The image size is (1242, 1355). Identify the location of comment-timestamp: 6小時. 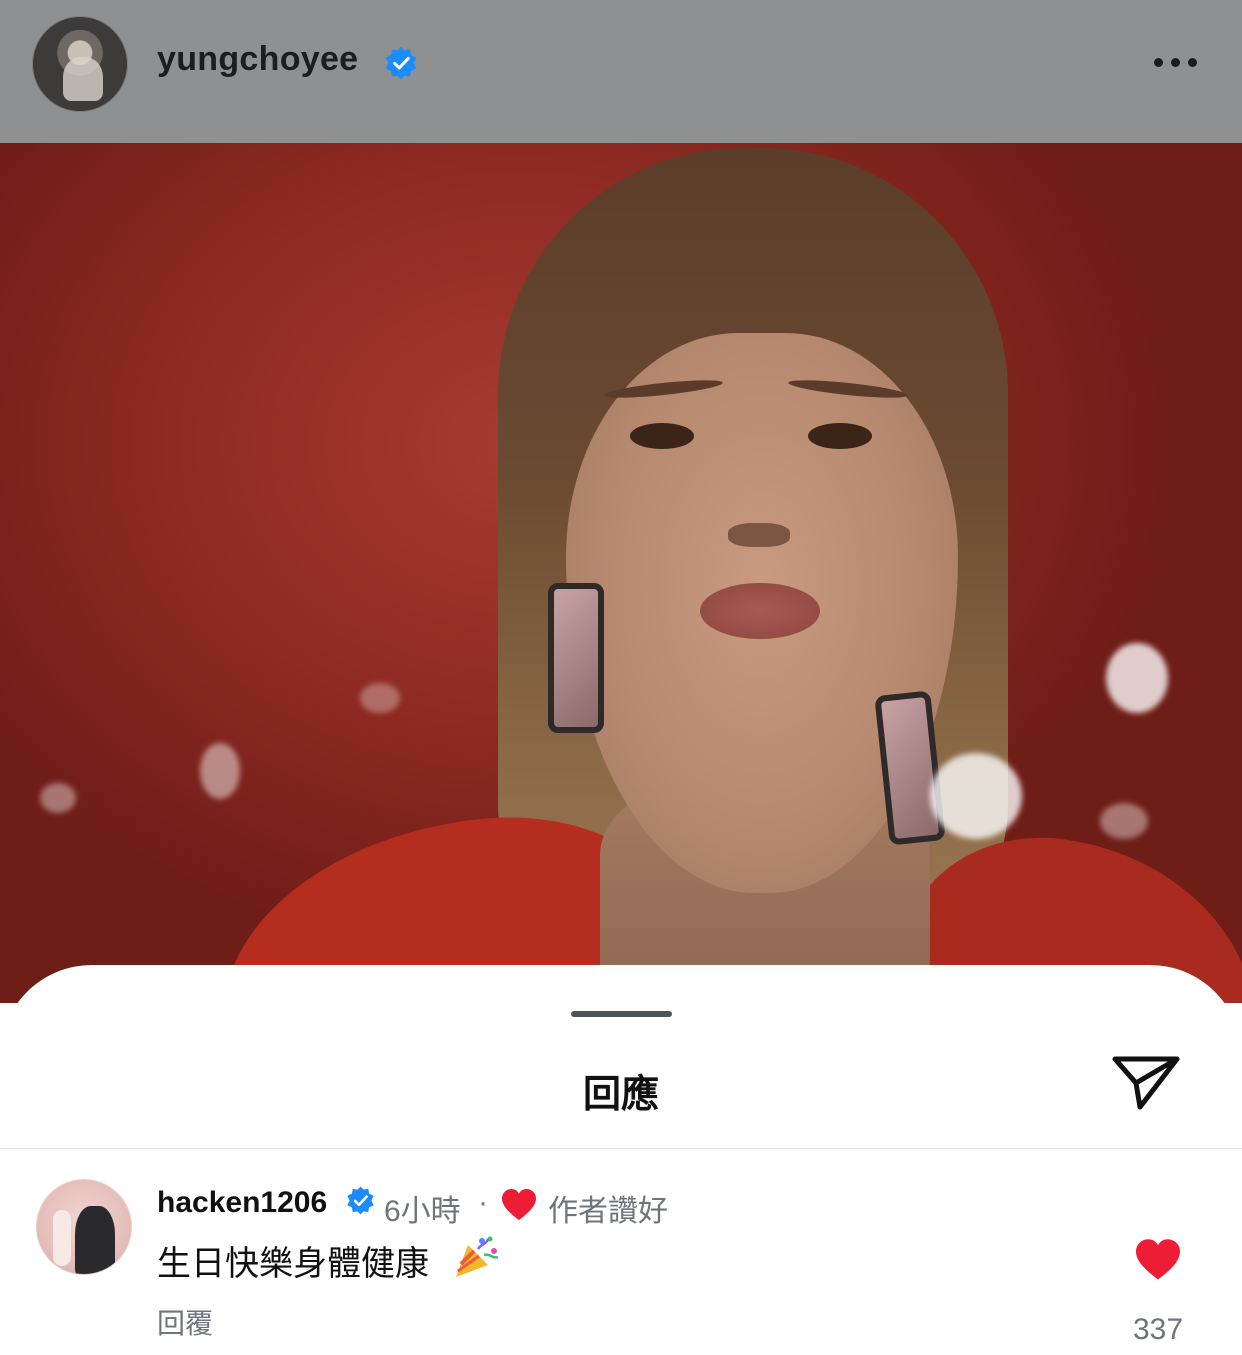
(422, 1211).